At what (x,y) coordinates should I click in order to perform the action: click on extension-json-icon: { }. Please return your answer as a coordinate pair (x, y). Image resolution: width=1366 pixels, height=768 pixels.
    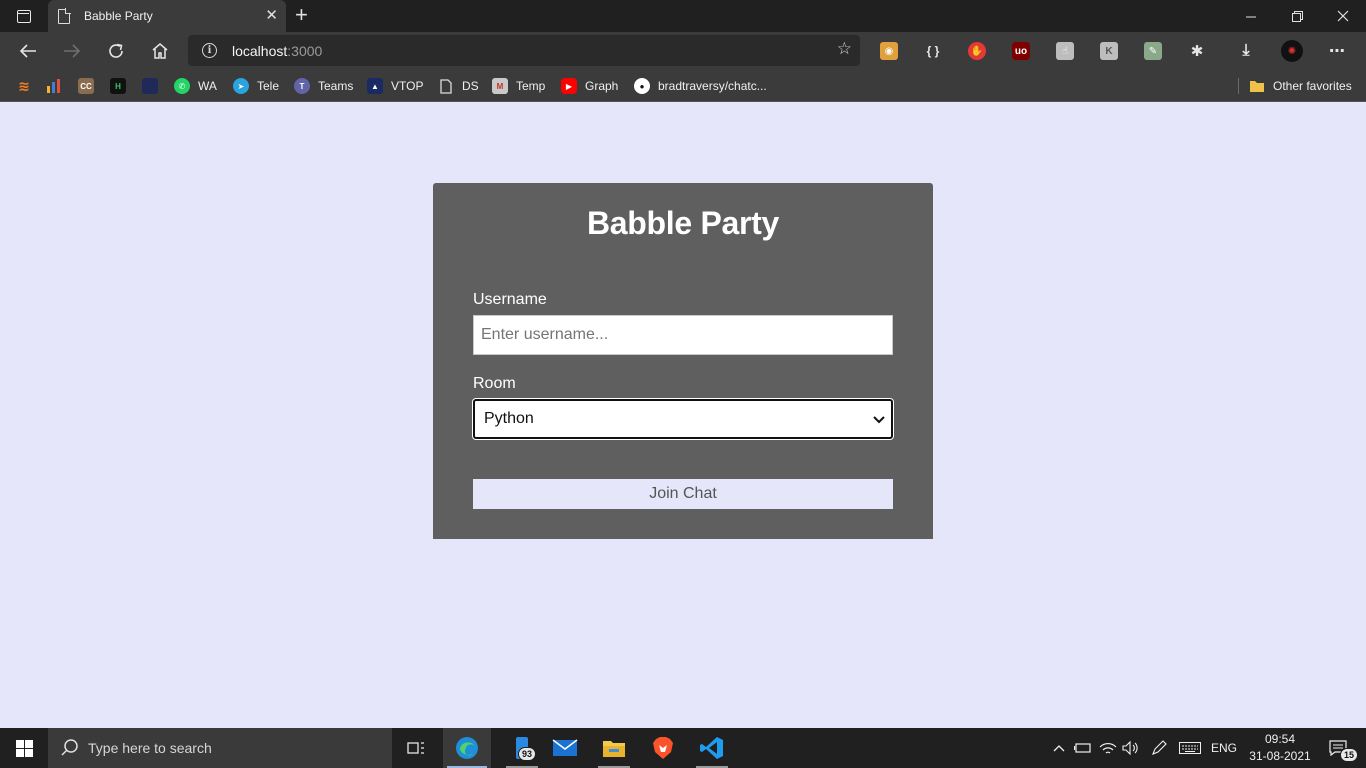
    Looking at the image, I should click on (933, 51).